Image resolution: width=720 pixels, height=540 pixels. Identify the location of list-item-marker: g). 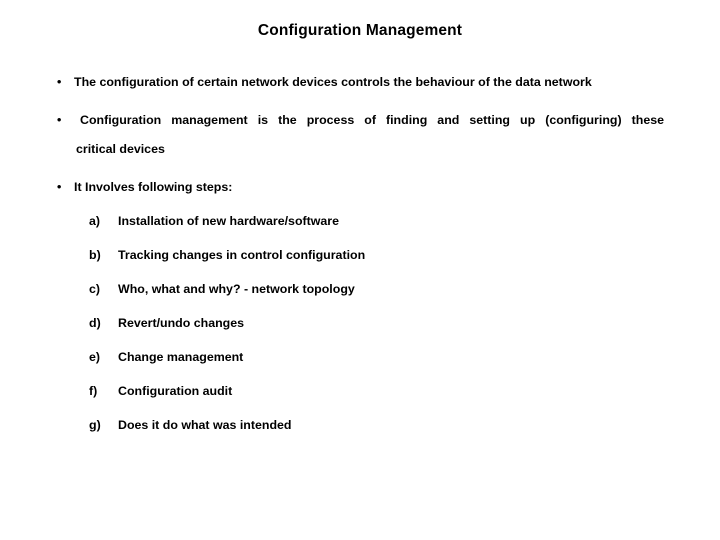
(95, 425).